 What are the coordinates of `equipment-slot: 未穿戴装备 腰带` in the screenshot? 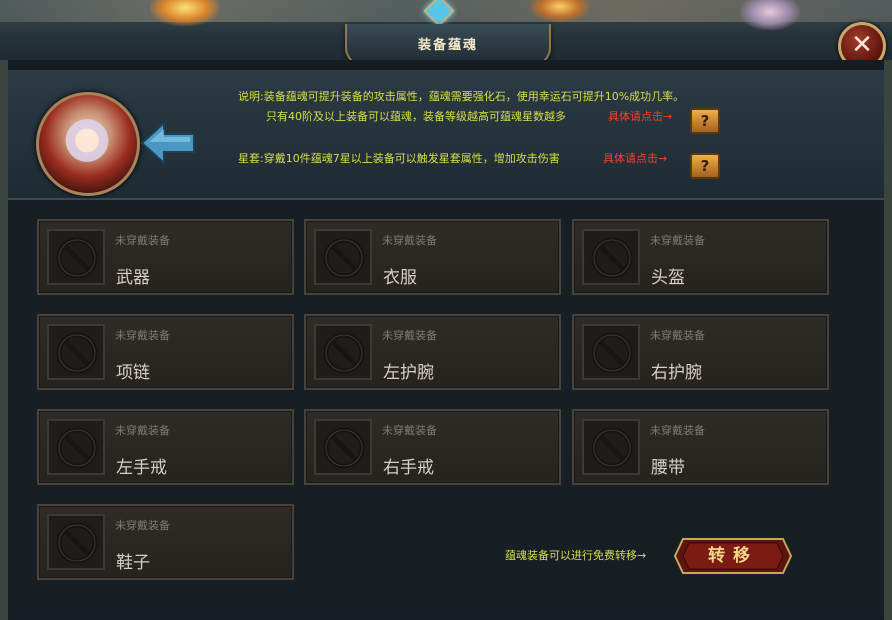 It's located at (700, 447).